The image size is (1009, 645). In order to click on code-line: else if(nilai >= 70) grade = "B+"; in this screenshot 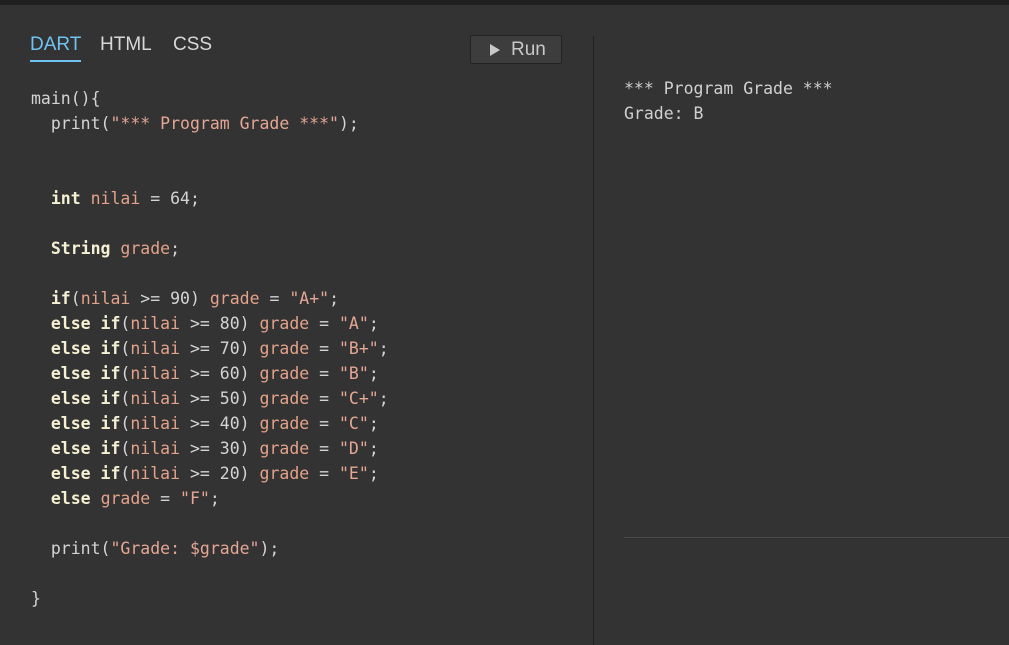, I will do `click(210, 348)`.